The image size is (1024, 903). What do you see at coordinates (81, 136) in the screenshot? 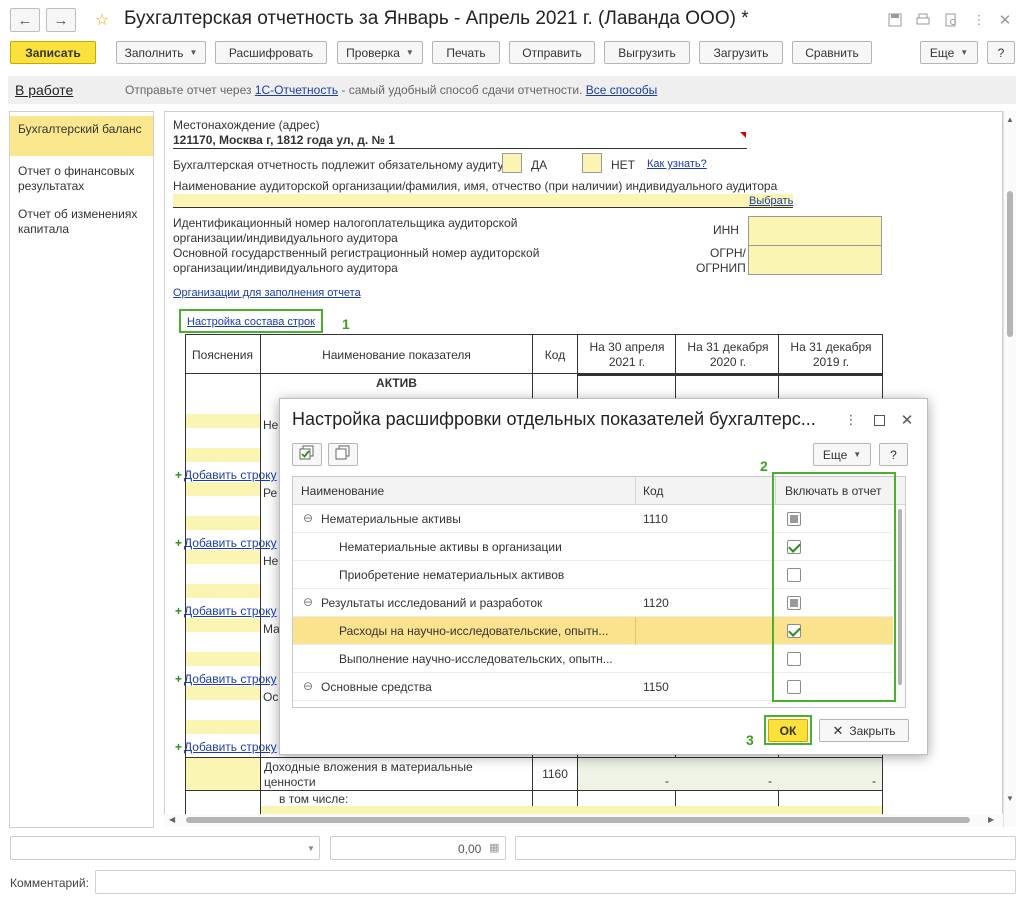
I see `sidebar-item-balance: Бухгалтерский баланс` at bounding box center [81, 136].